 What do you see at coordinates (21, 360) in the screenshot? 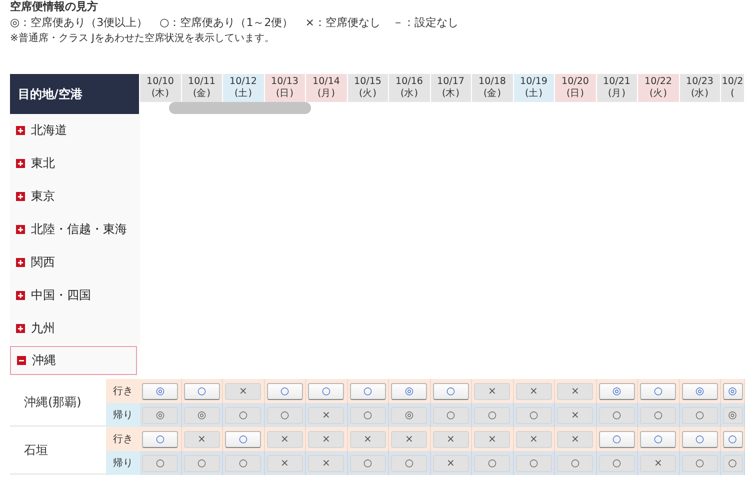
I see `minus-icon` at bounding box center [21, 360].